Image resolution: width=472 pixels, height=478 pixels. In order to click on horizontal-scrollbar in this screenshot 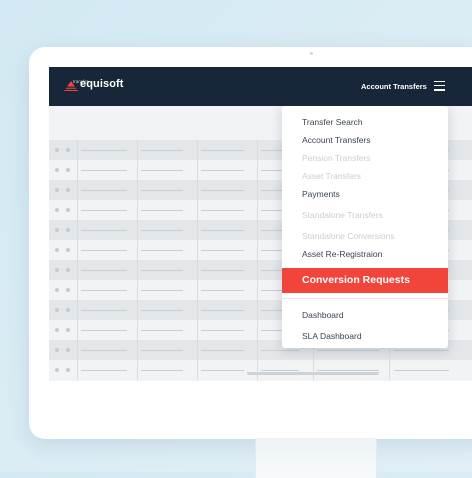, I will do `click(313, 373)`.